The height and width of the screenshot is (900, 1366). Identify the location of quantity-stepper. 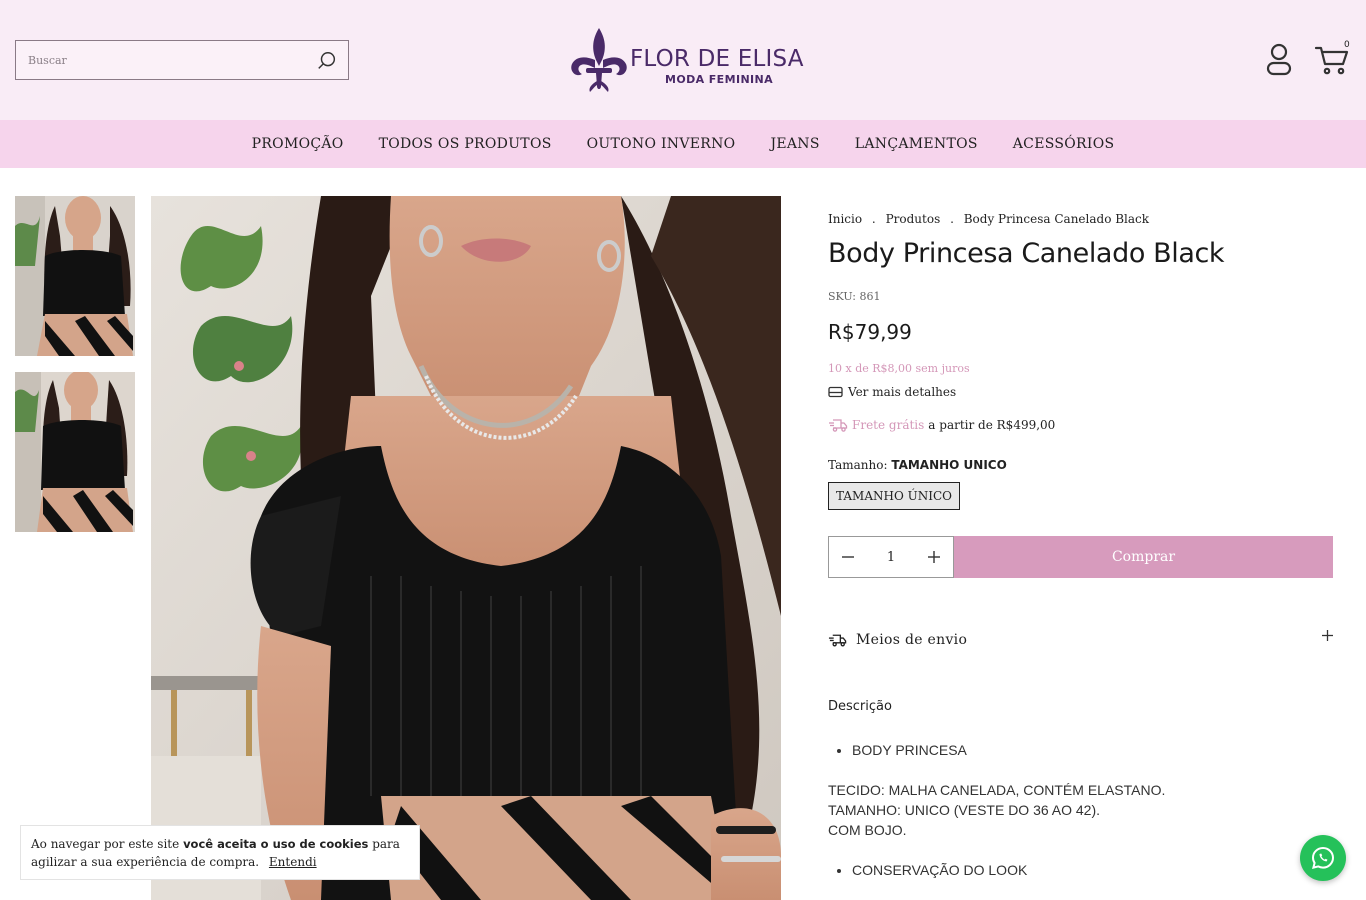
(891, 557).